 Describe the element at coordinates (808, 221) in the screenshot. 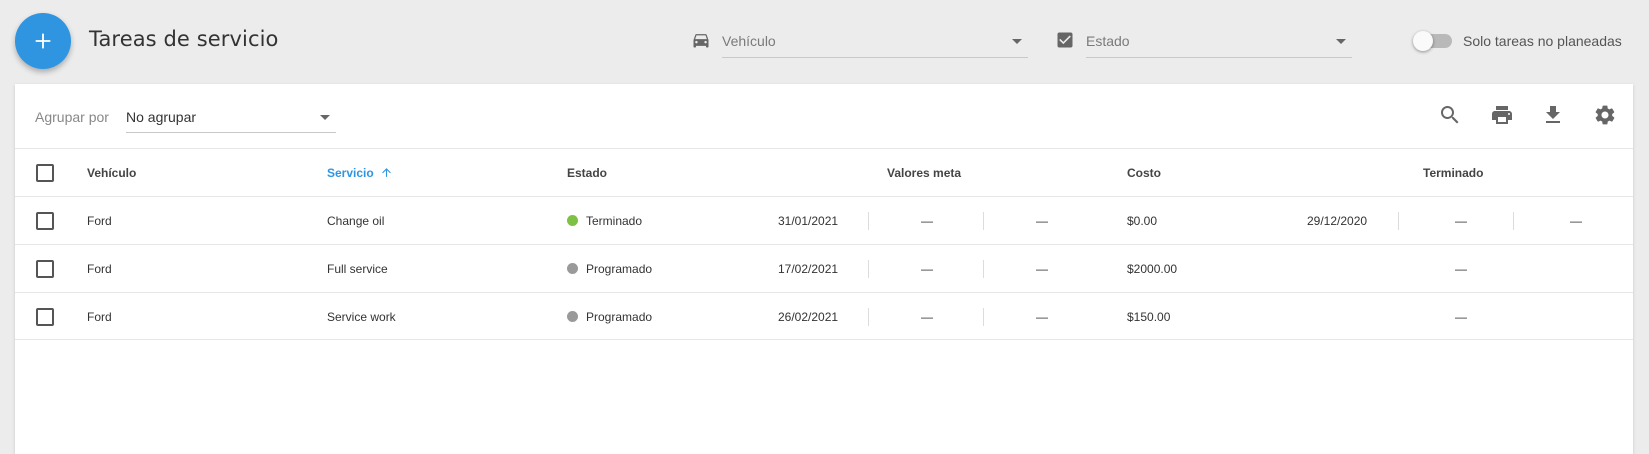

I see `cell-target-date: 31/01/2021` at that location.